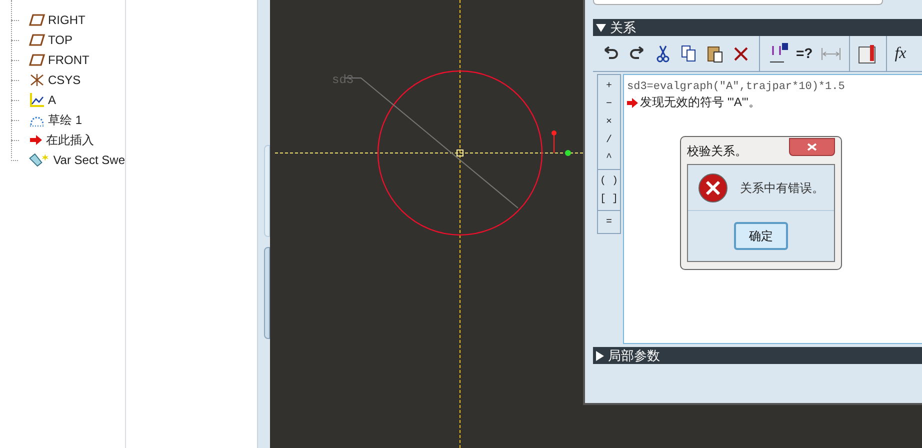  I want to click on center-point, so click(460, 153).